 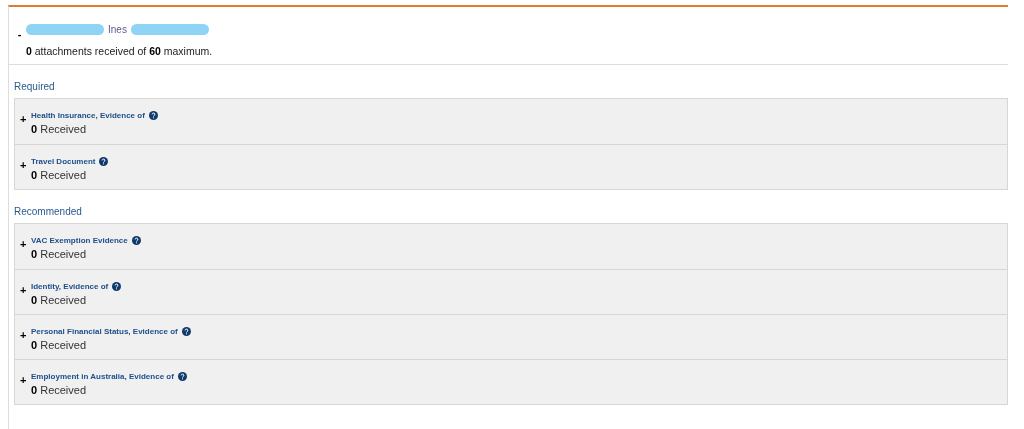 I want to click on collapse-toggle: -, so click(x=19, y=34).